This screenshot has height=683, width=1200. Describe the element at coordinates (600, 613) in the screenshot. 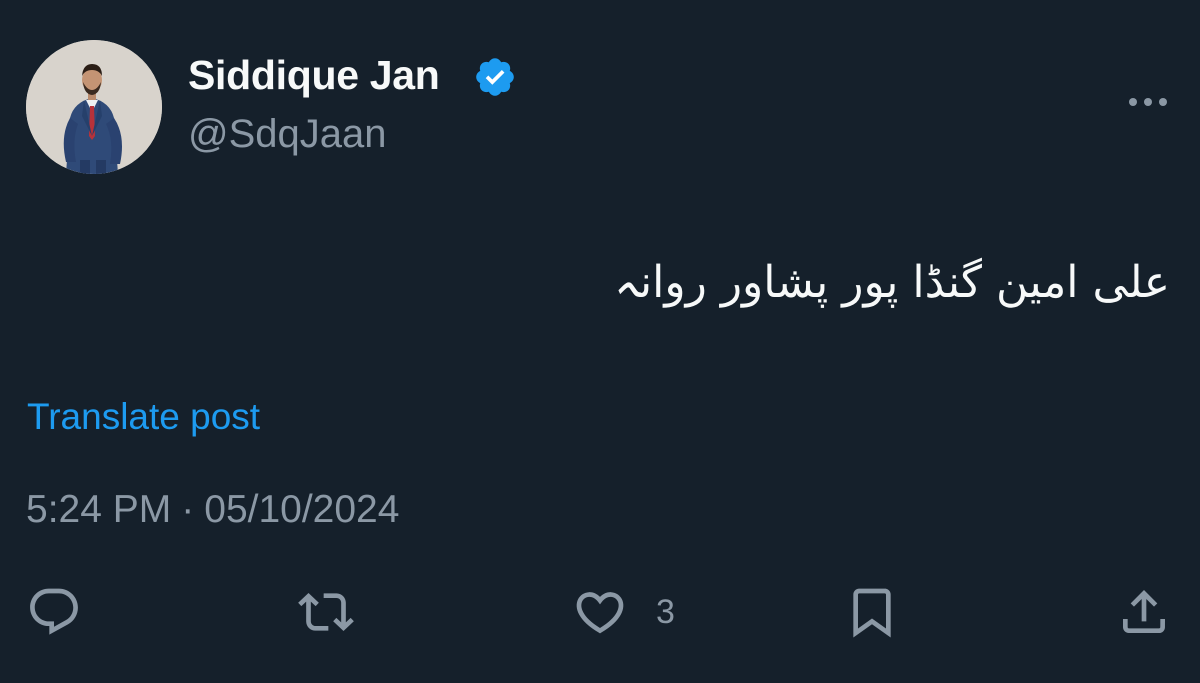

I see `heart-icon` at that location.